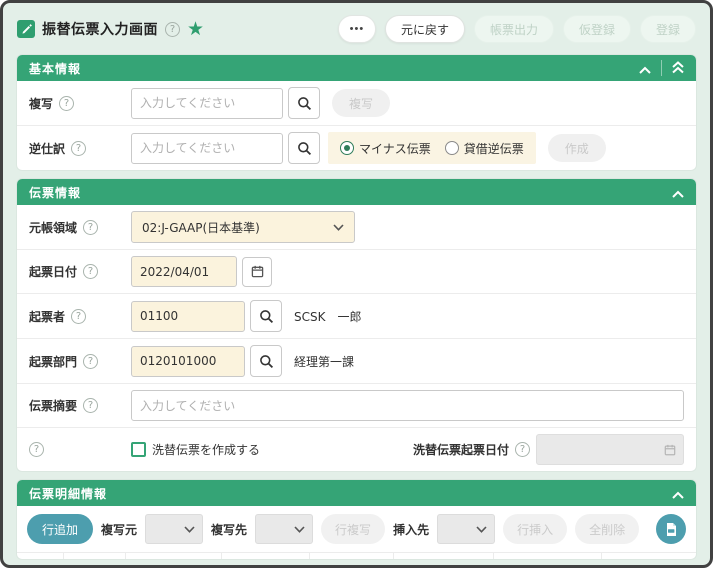  Describe the element at coordinates (576, 148) in the screenshot. I see `reverse-create-button: 作成` at that location.